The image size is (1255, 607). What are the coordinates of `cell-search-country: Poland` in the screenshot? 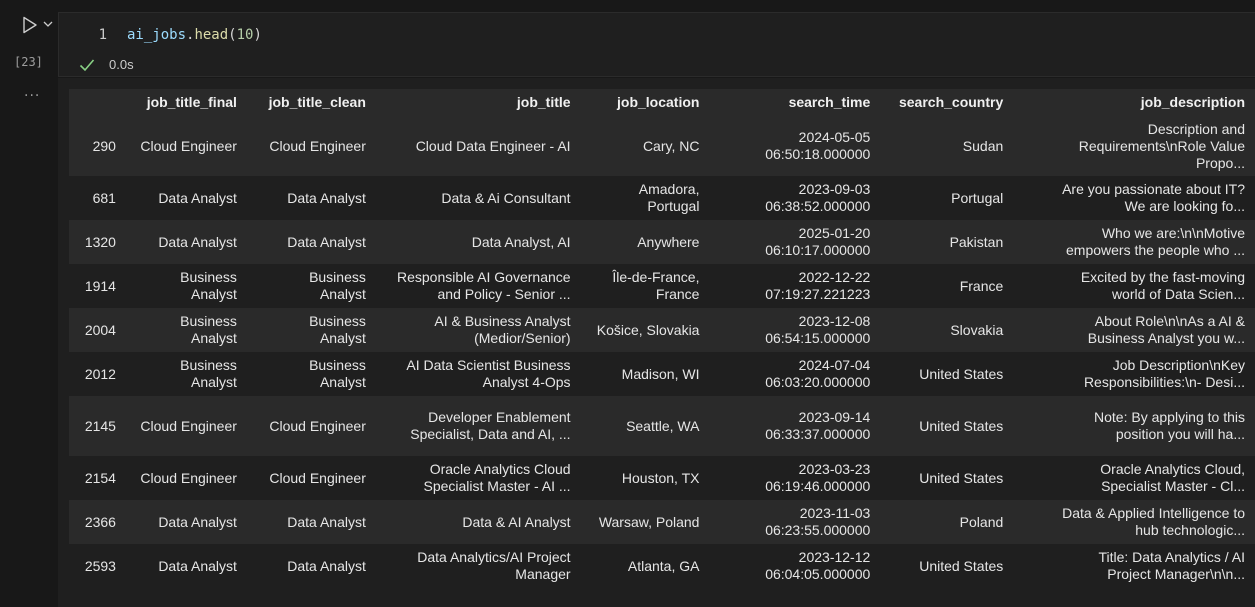 It's located at (981, 521).